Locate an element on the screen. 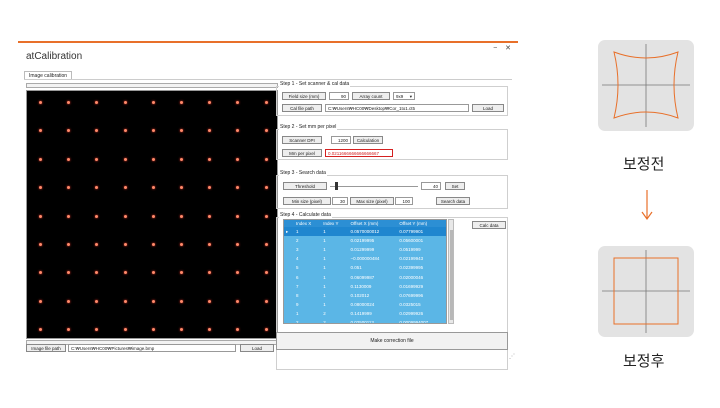 Image resolution: width=720 pixels, height=408 pixels. table-row: 1 2 0.1419999 0.02999926 is located at coordinates (365, 313).